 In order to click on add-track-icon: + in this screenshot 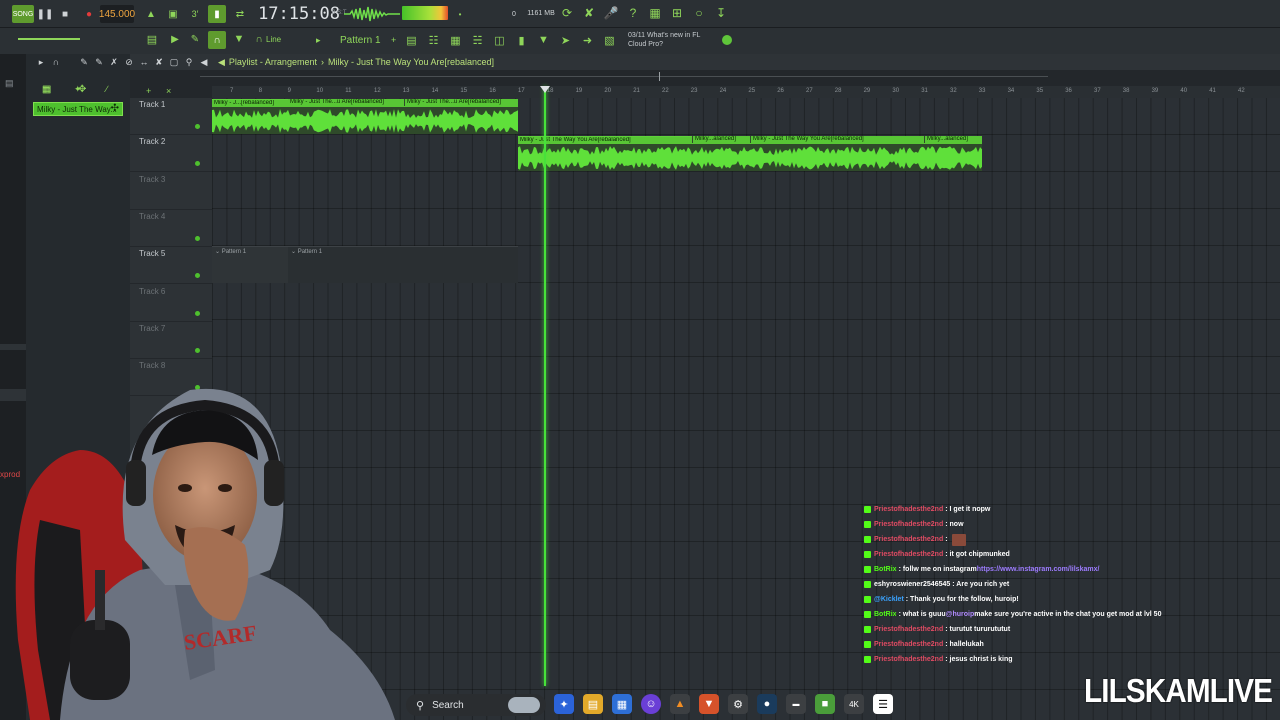, I will do `click(148, 91)`.